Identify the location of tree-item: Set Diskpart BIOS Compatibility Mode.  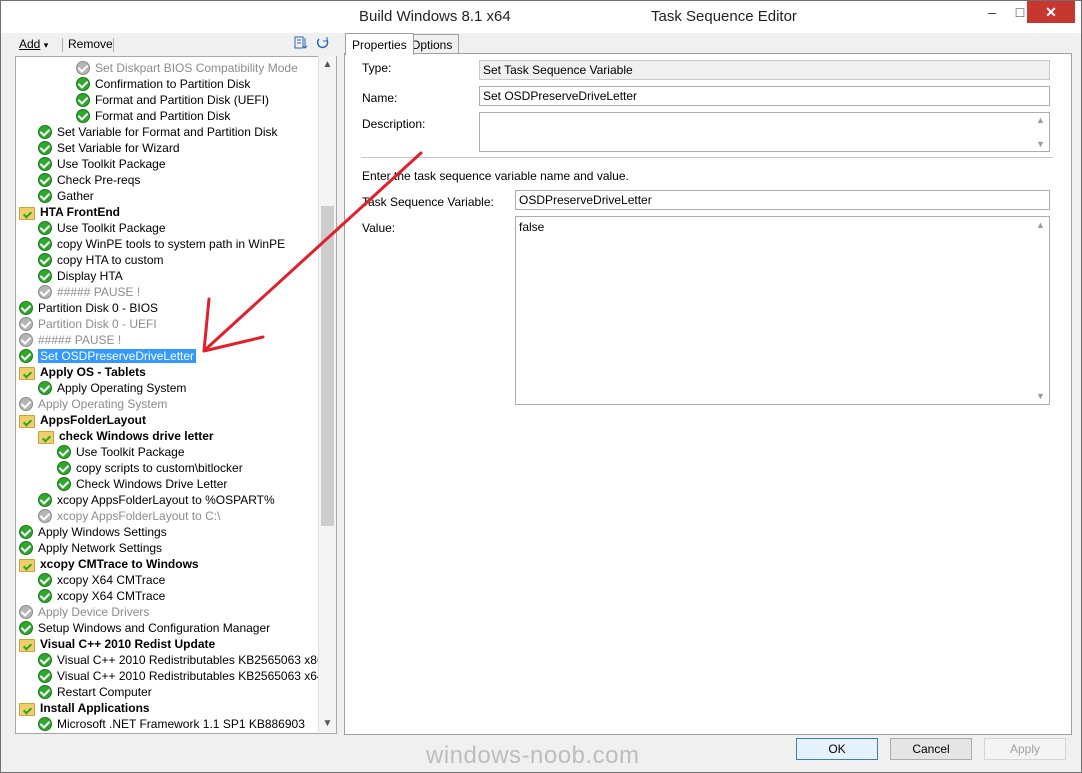
(187, 68).